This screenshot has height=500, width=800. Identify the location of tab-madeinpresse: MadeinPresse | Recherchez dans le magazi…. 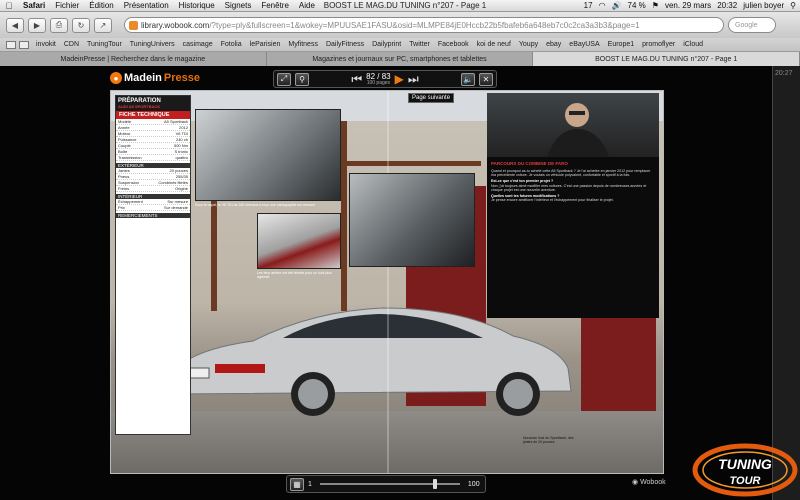
(133, 59).